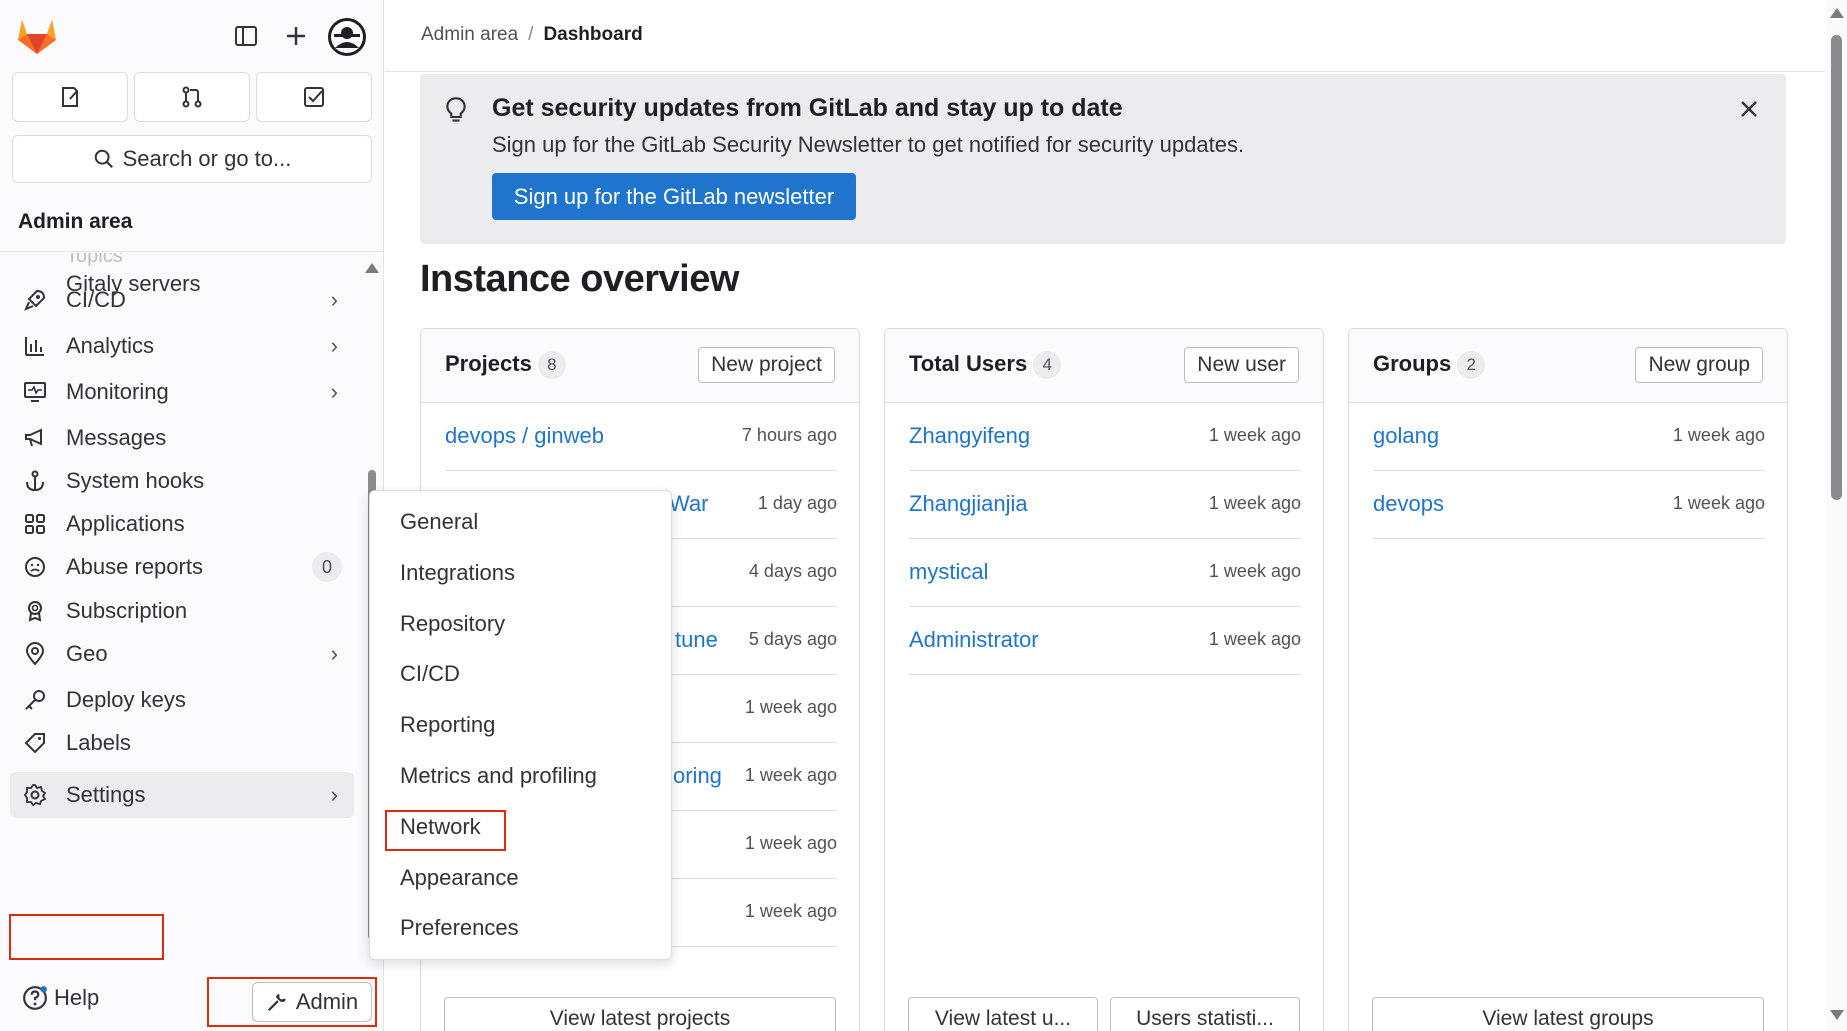 The height and width of the screenshot is (1031, 1847). Describe the element at coordinates (35, 300) in the screenshot. I see `rocket-icon` at that location.